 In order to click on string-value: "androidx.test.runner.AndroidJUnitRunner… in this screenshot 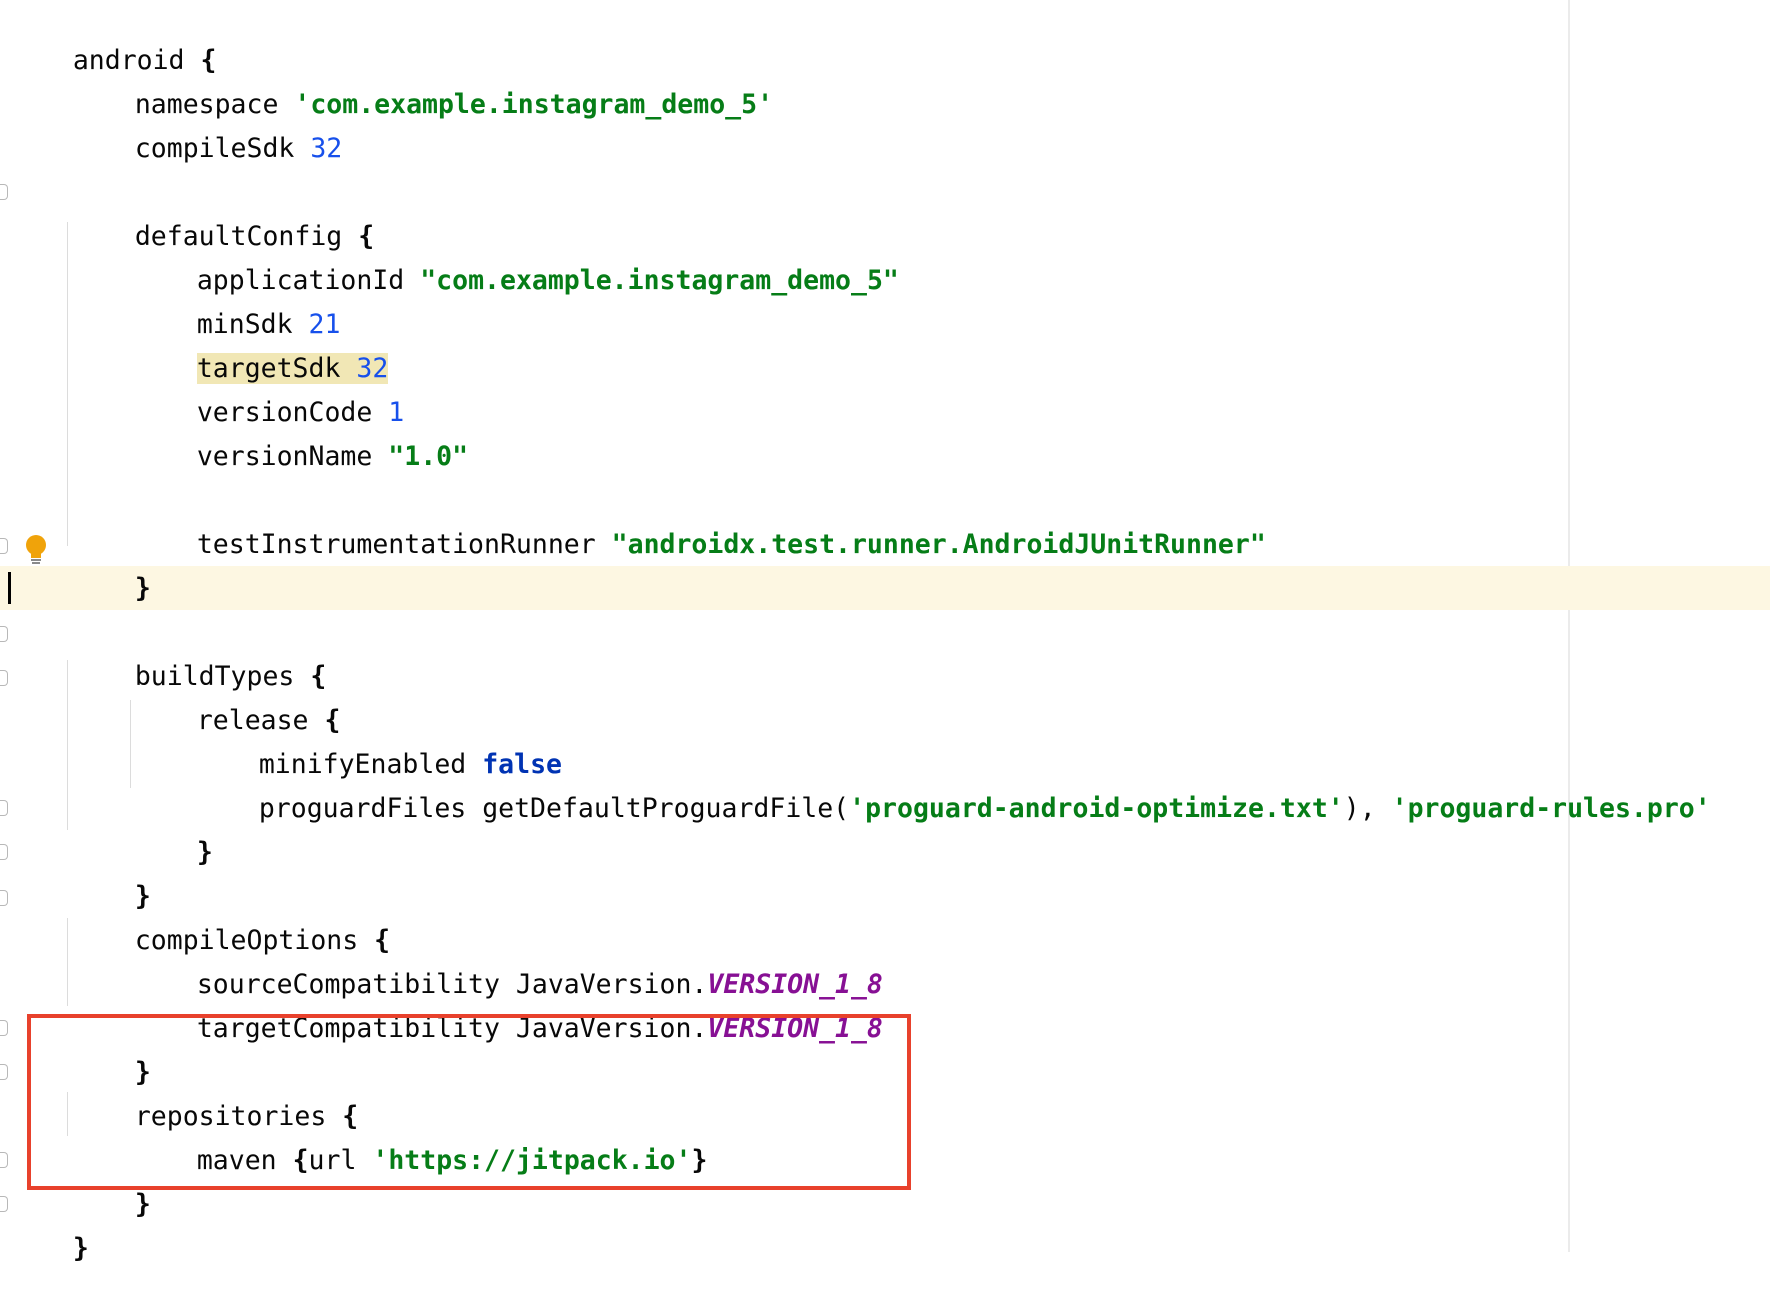, I will do `click(938, 544)`.